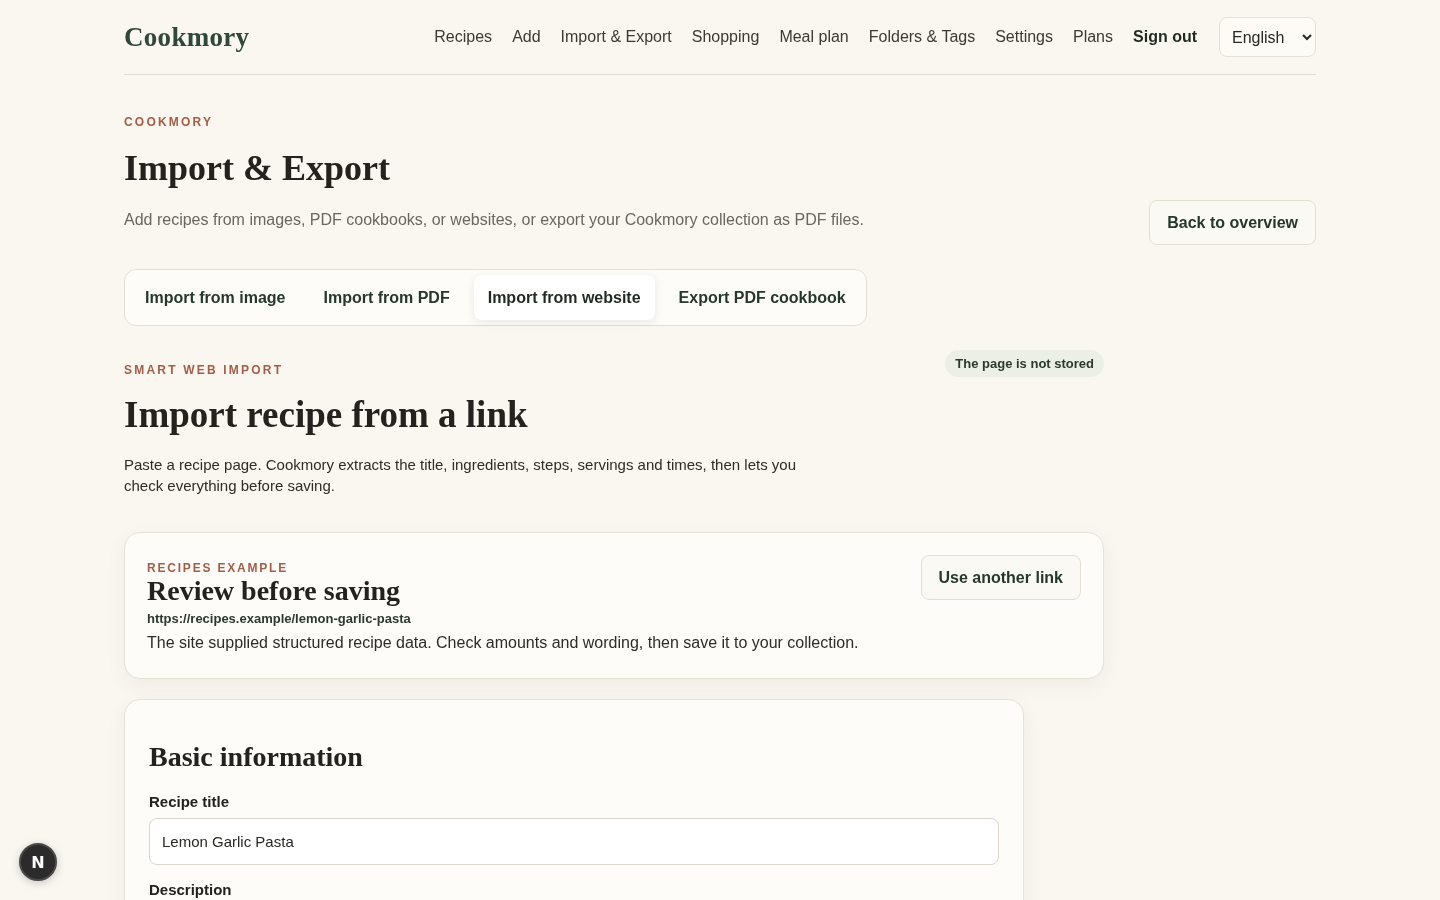  What do you see at coordinates (218, 568) in the screenshot?
I see `card-eyebrow: RECIPES EXAMPLE` at bounding box center [218, 568].